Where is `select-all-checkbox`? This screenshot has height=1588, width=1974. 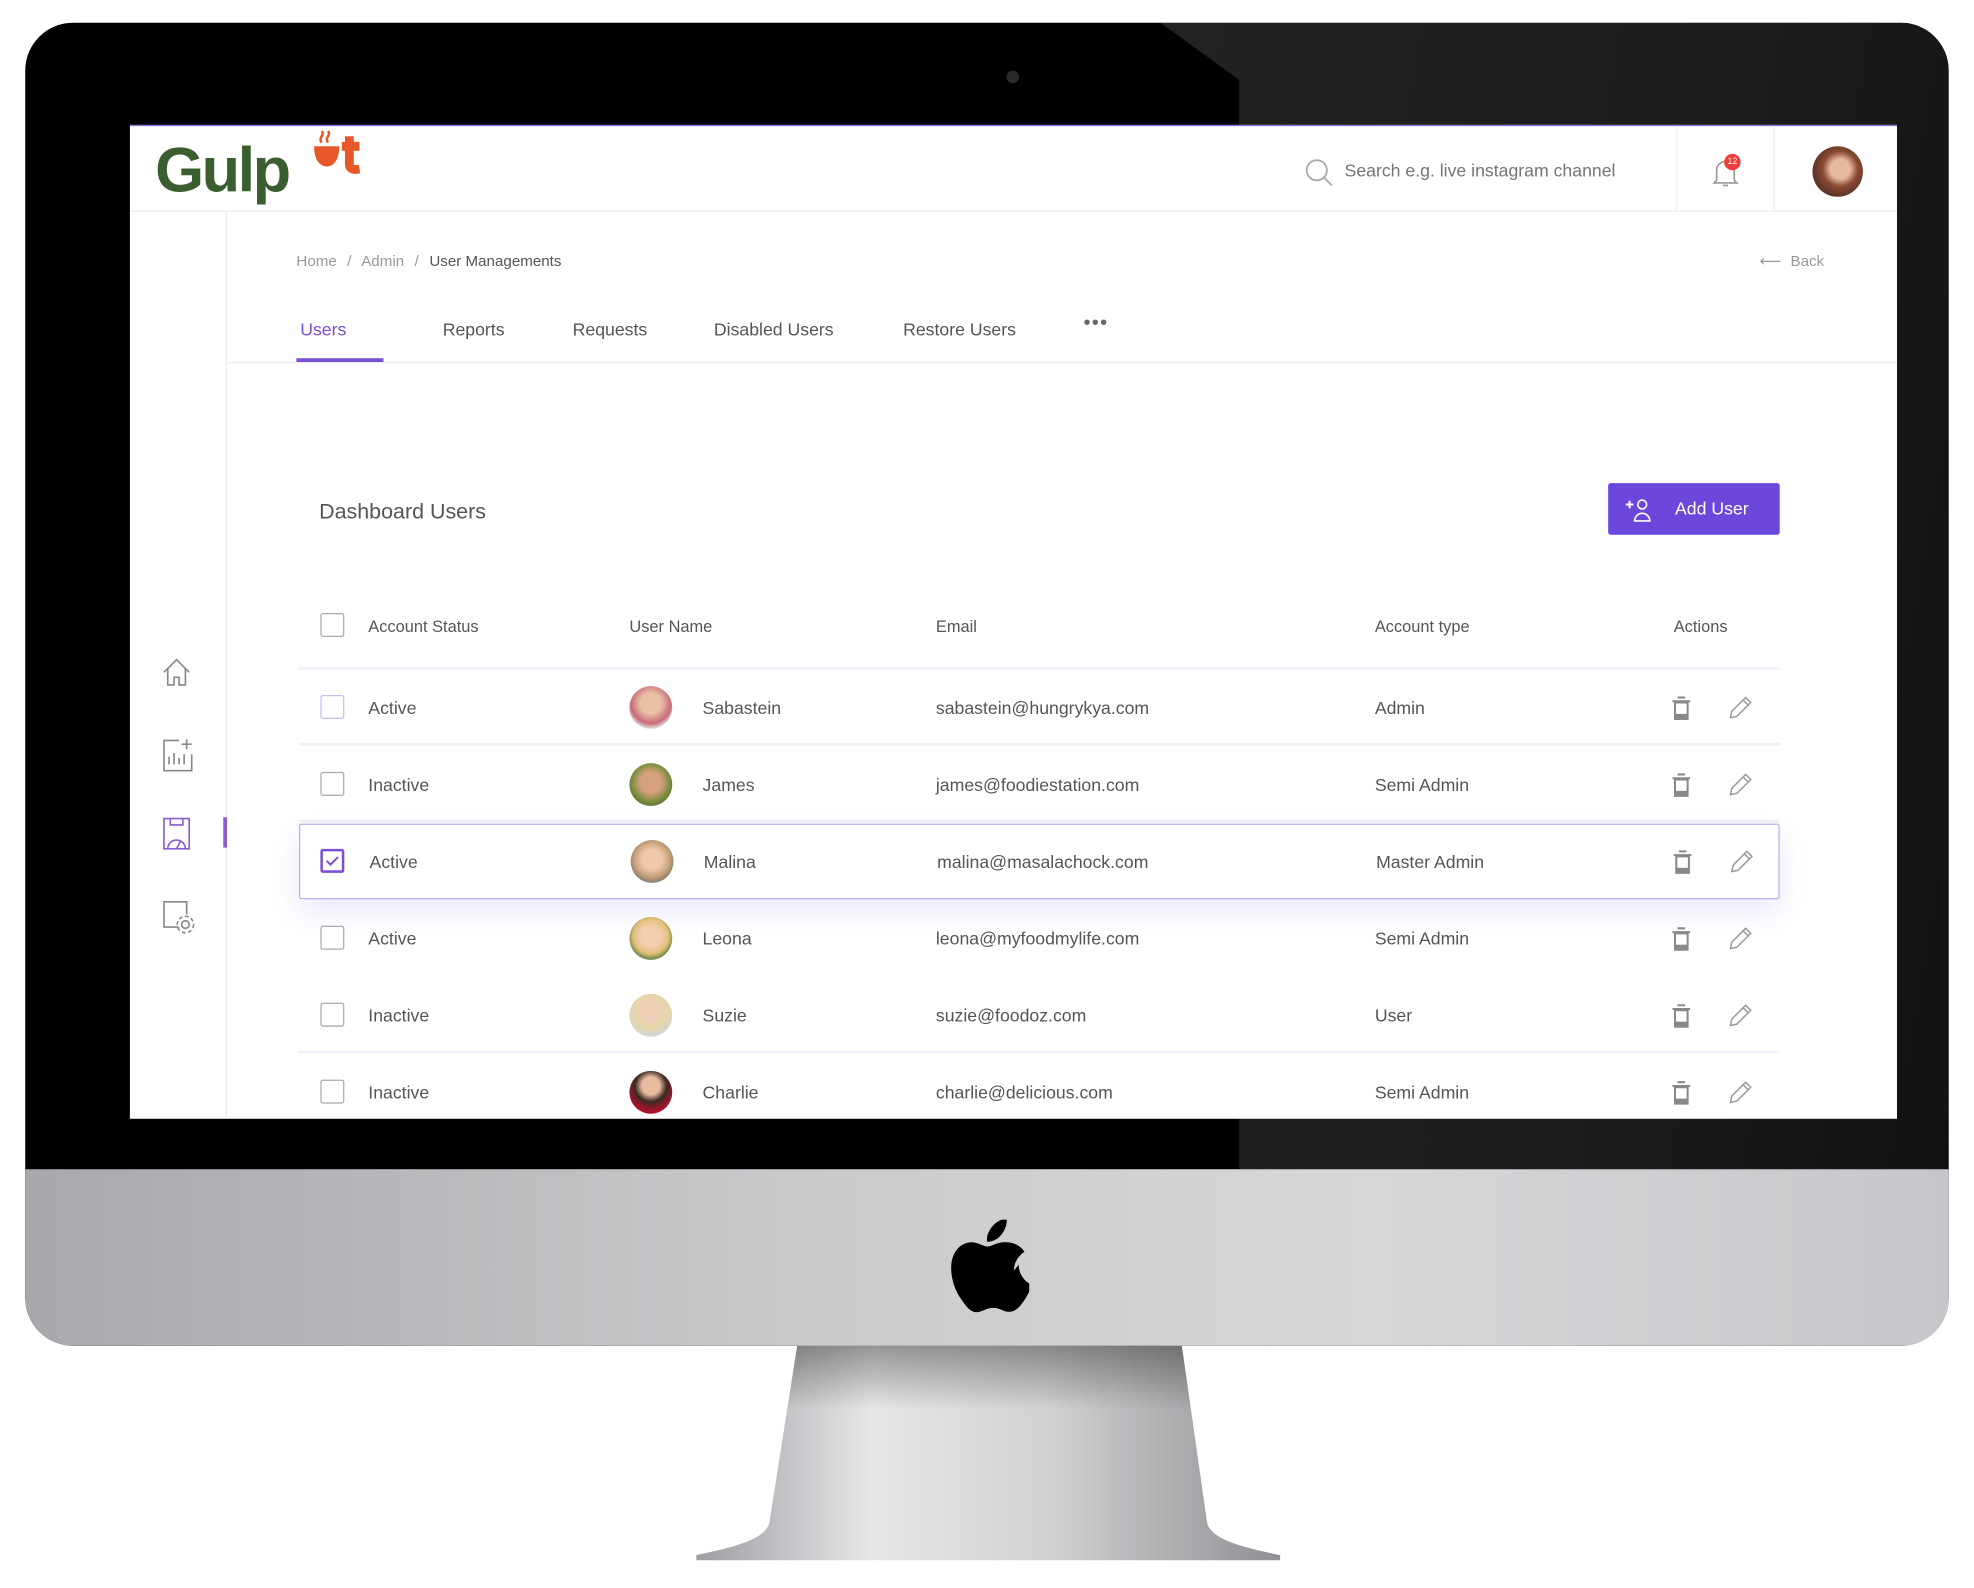 select-all-checkbox is located at coordinates (332, 624).